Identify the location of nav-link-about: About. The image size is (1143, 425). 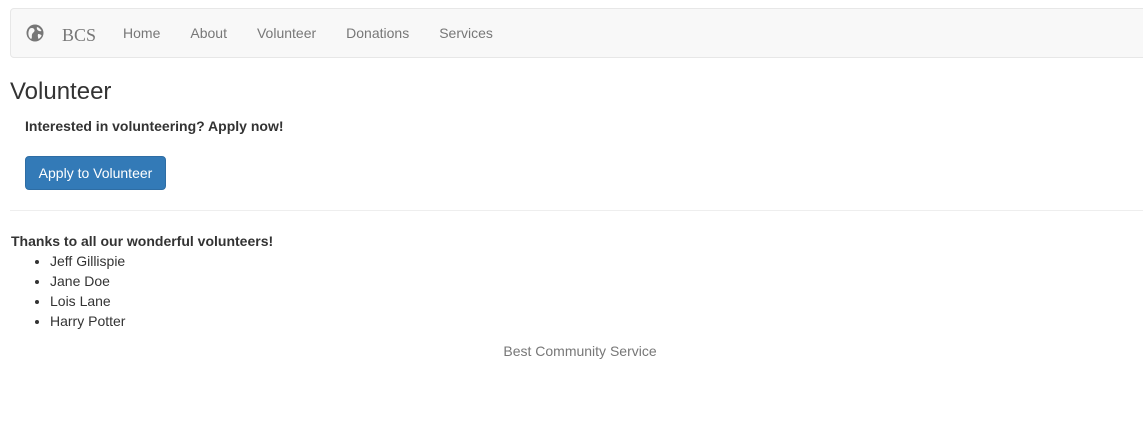
(208, 33).